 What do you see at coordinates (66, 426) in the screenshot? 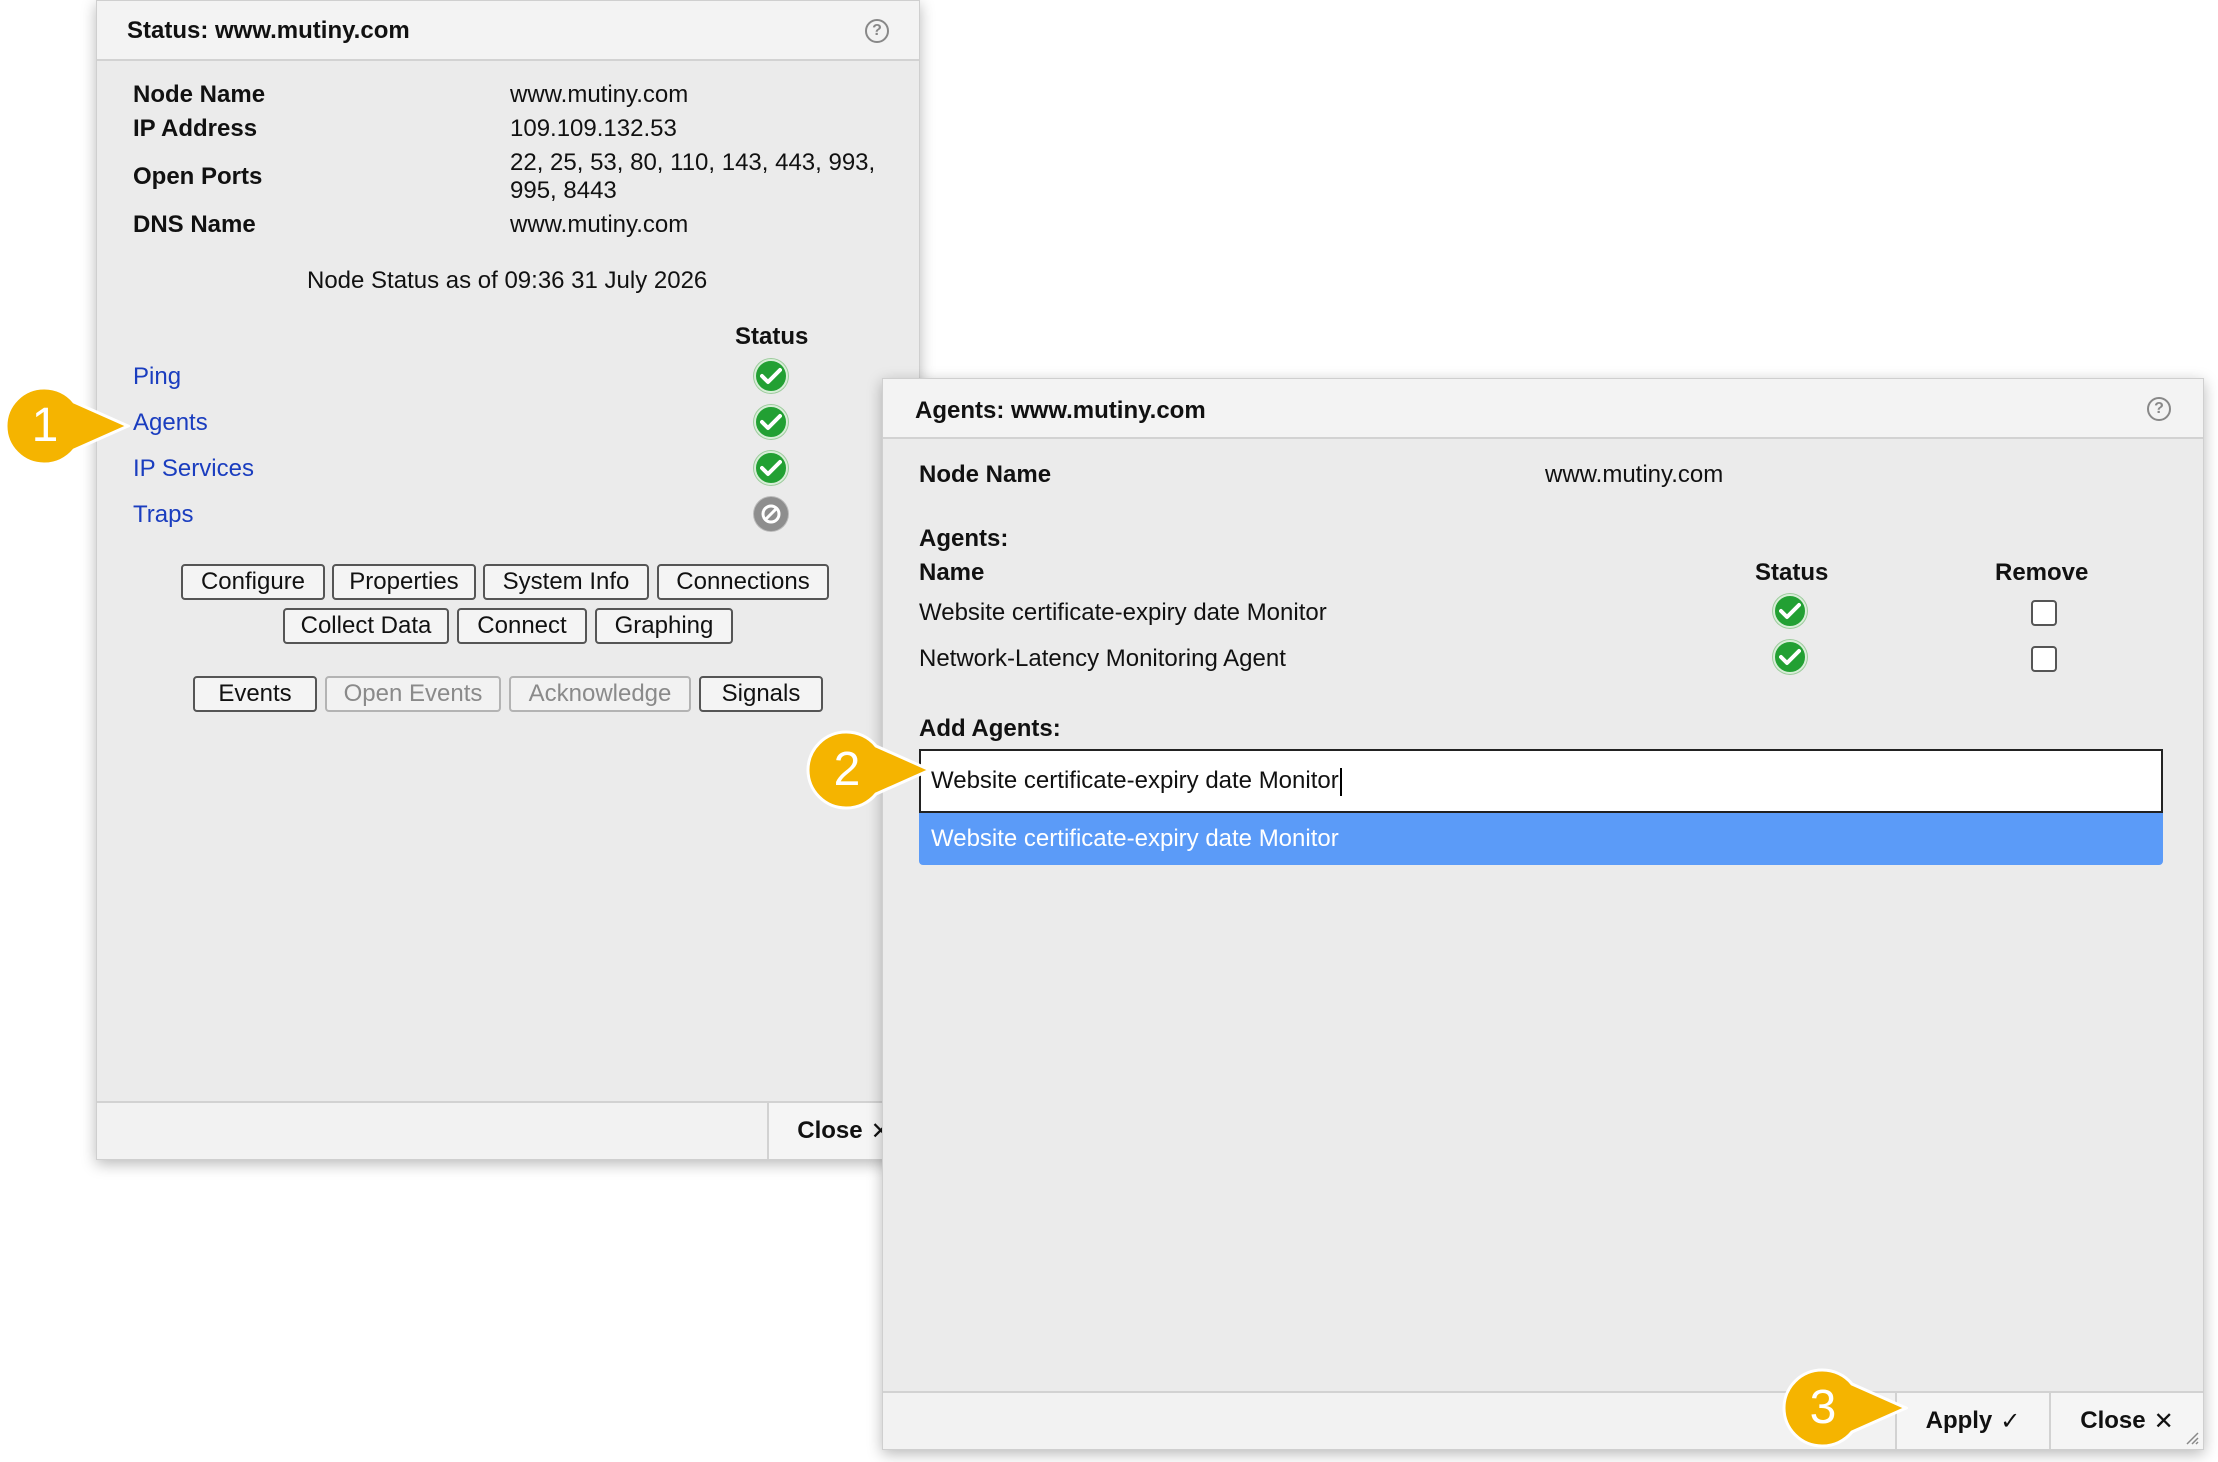
I see `callout-1: 1` at bounding box center [66, 426].